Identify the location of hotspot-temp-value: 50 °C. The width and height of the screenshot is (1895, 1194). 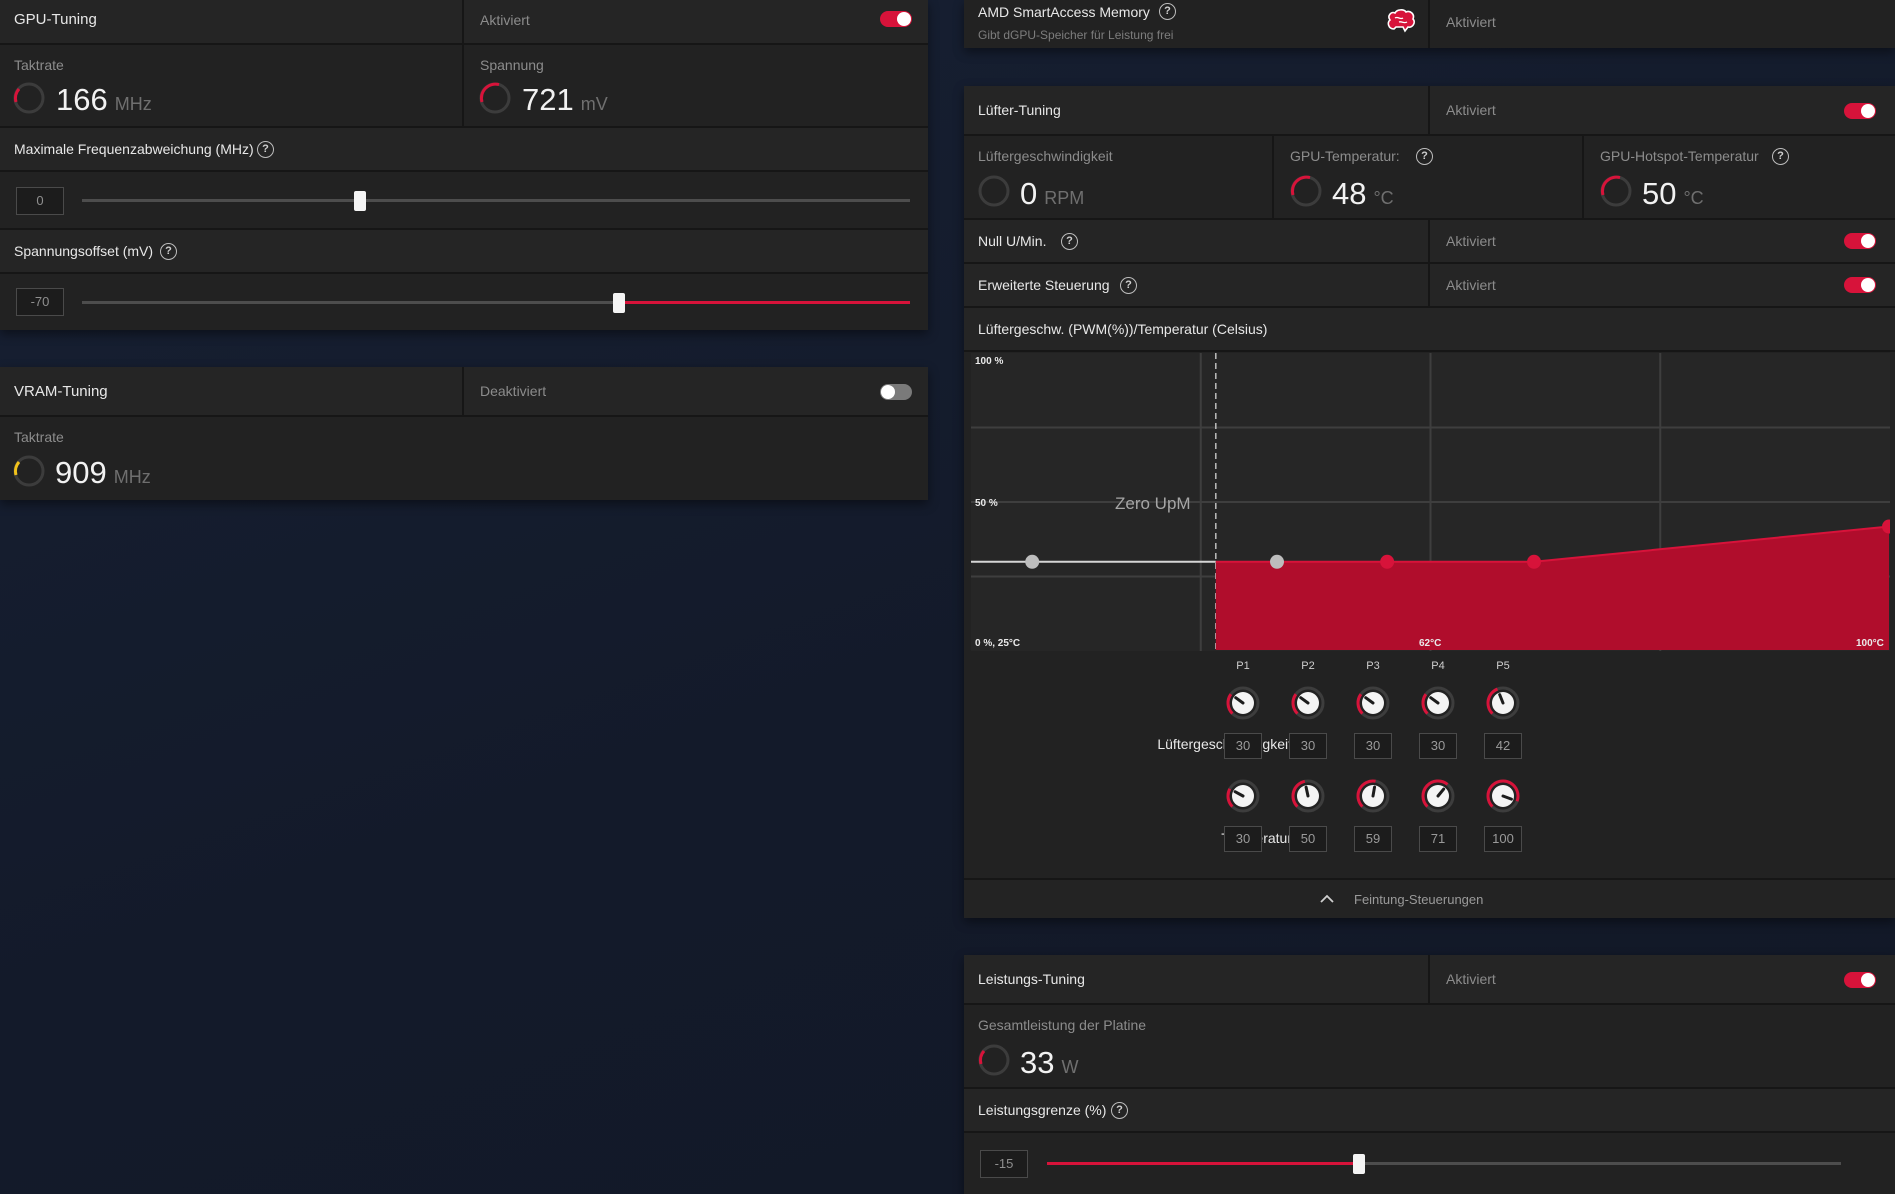
(1673, 194).